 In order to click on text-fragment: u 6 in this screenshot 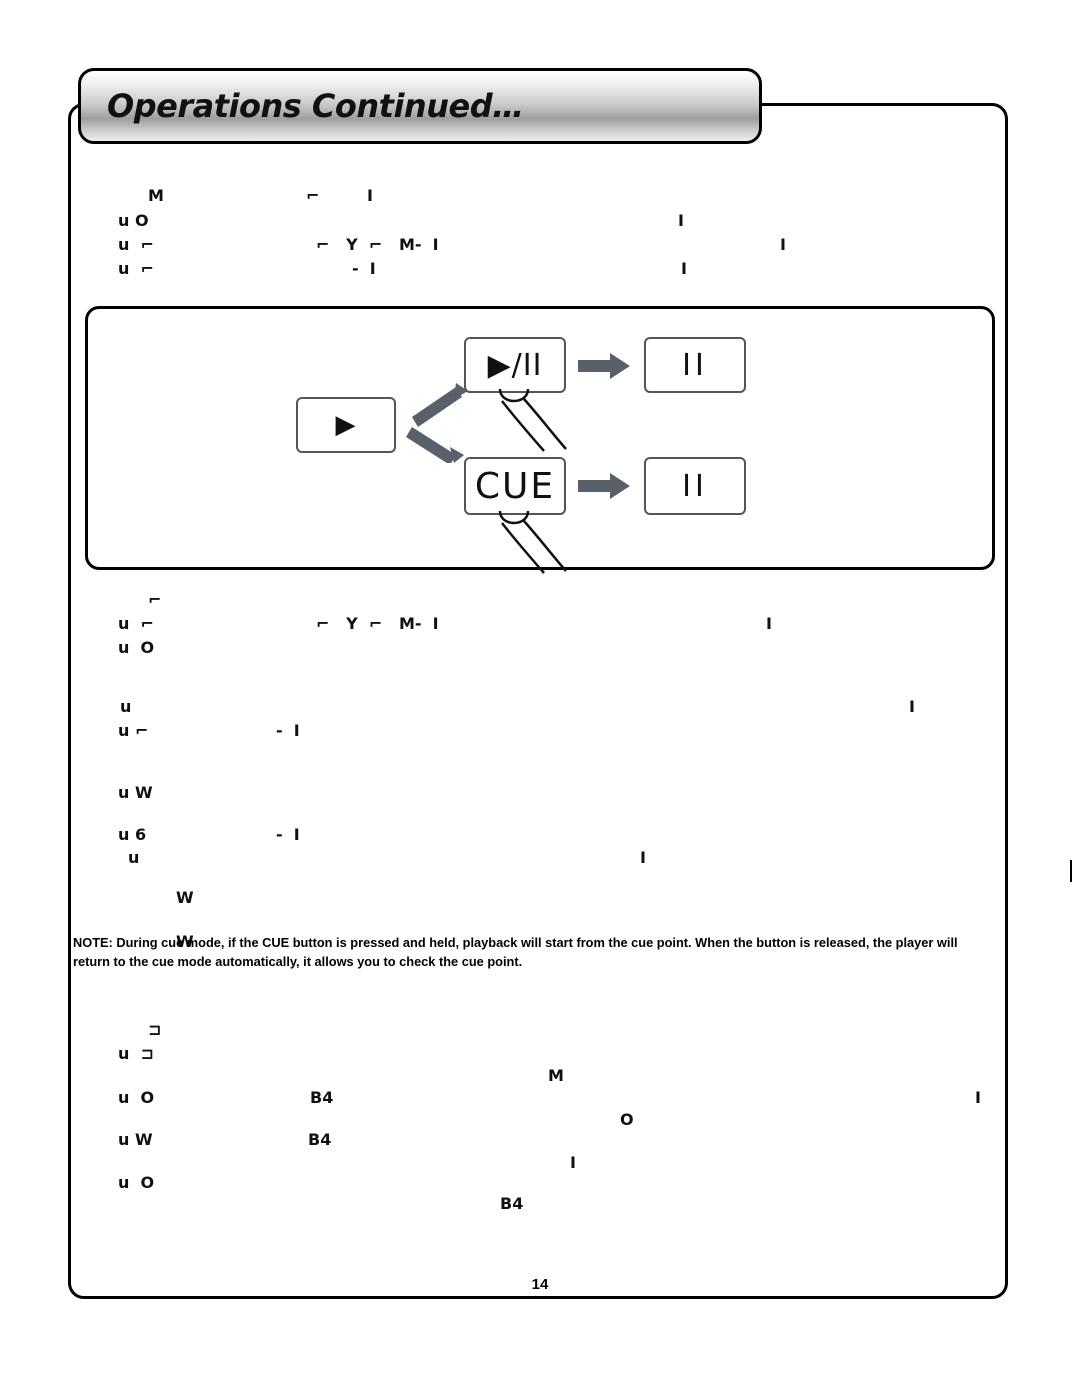, I will do `click(132, 834)`.